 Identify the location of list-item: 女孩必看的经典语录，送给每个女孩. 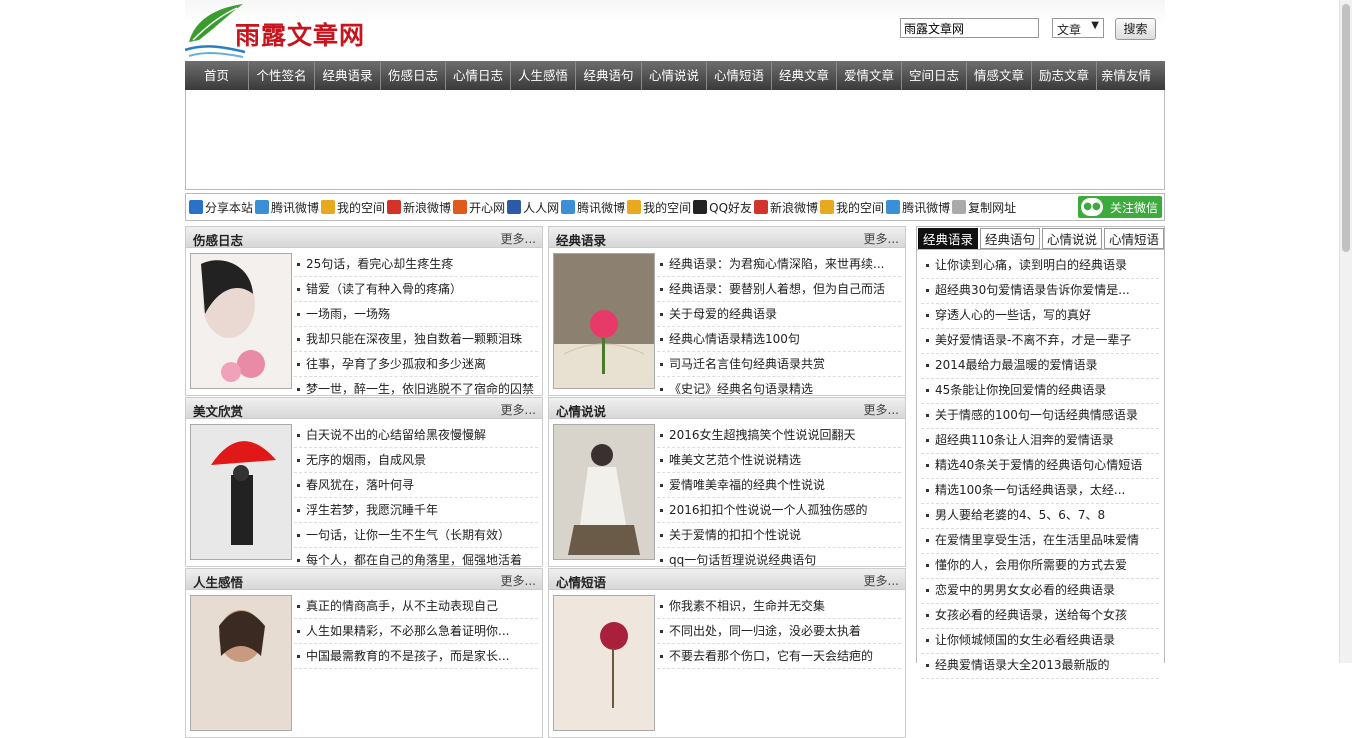
(1040, 616).